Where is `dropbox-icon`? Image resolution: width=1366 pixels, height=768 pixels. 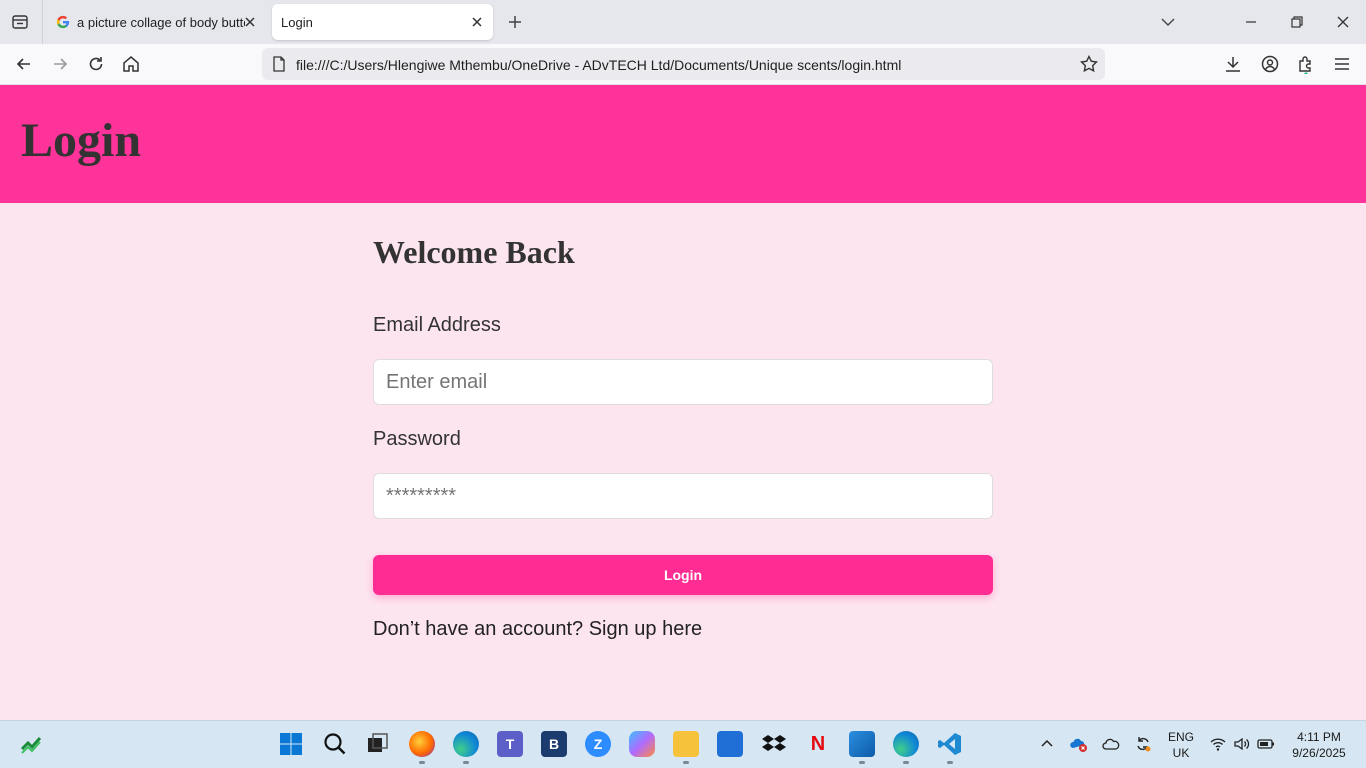 dropbox-icon is located at coordinates (774, 744).